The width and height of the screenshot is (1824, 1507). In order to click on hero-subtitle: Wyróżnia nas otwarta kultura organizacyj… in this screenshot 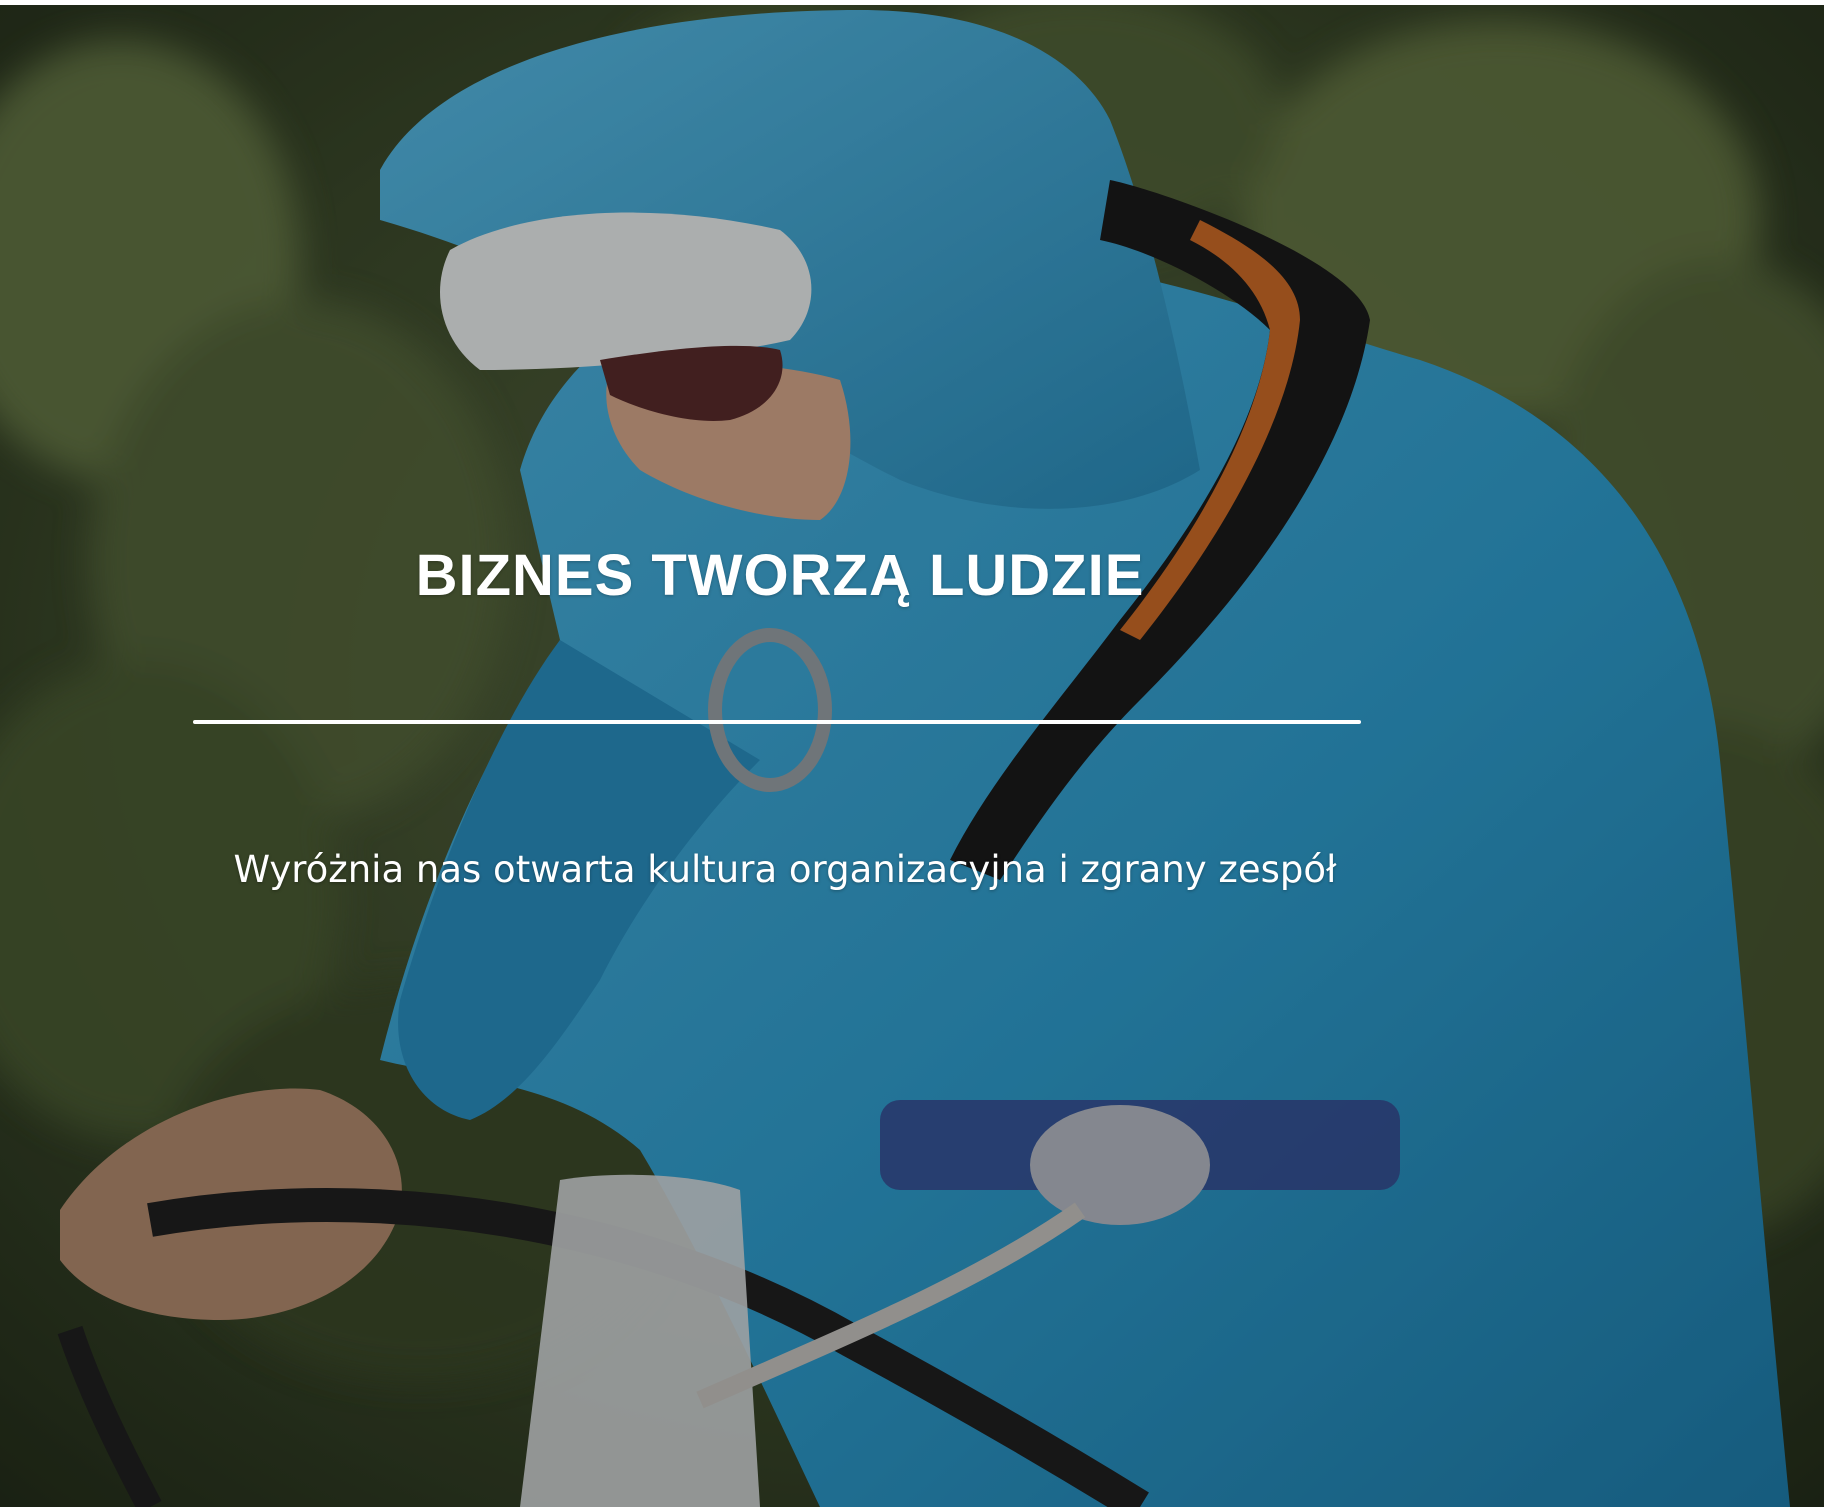, I will do `click(785, 869)`.